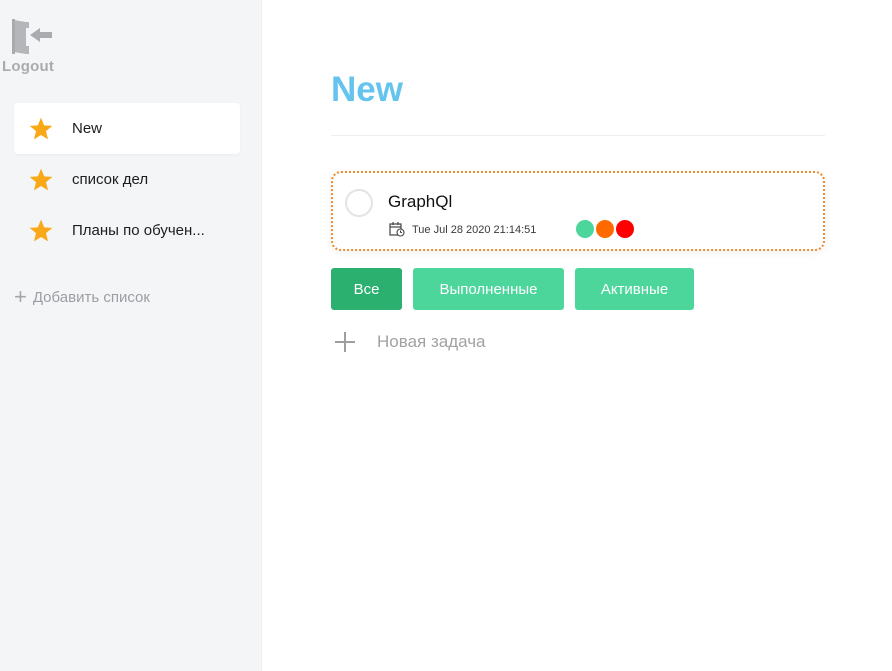 This screenshot has height=671, width=892. Describe the element at coordinates (127, 128) in the screenshot. I see `list-item-new: New` at that location.